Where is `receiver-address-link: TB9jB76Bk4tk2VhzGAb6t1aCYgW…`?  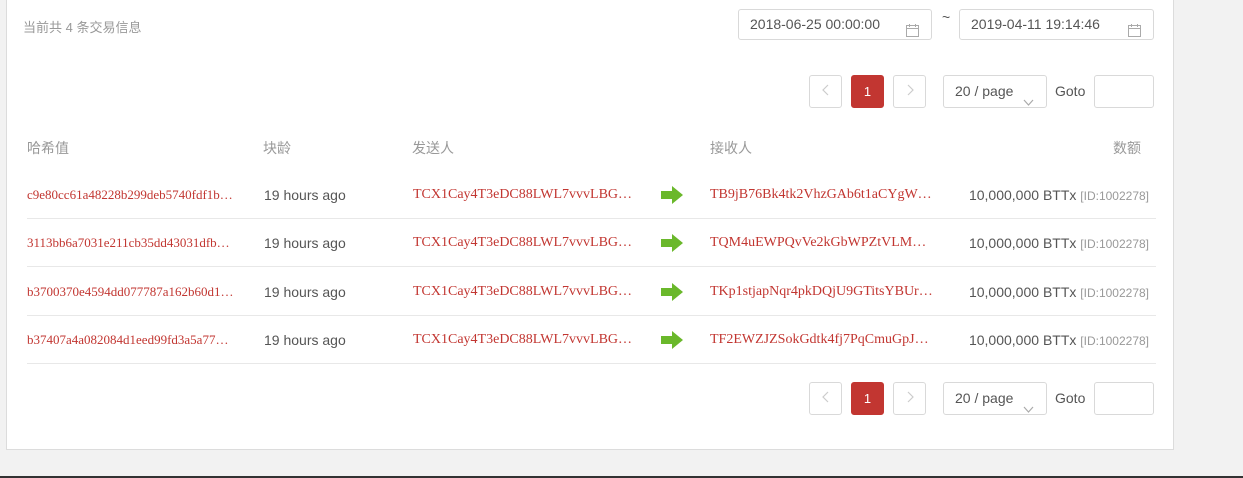
receiver-address-link: TB9jB76Bk4tk2VhzGAb6t1aCYgW… is located at coordinates (822, 195).